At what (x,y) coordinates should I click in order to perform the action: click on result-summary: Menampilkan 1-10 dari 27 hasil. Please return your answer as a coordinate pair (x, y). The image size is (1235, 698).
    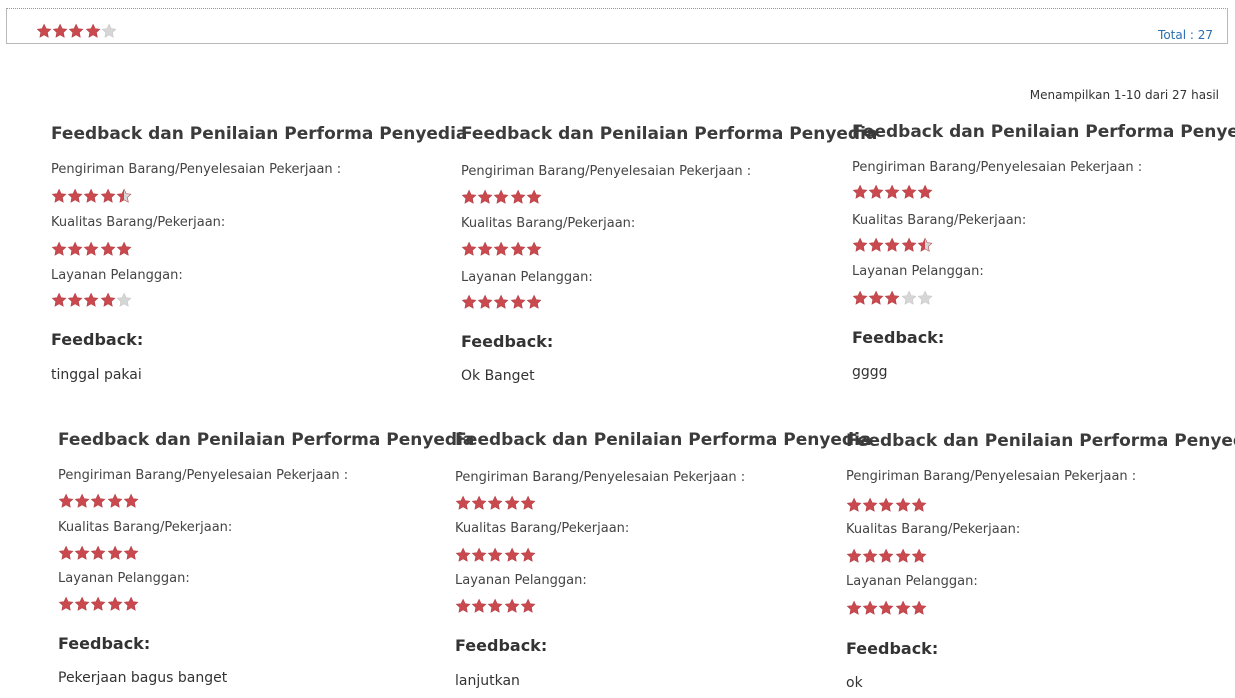
    Looking at the image, I should click on (1124, 95).